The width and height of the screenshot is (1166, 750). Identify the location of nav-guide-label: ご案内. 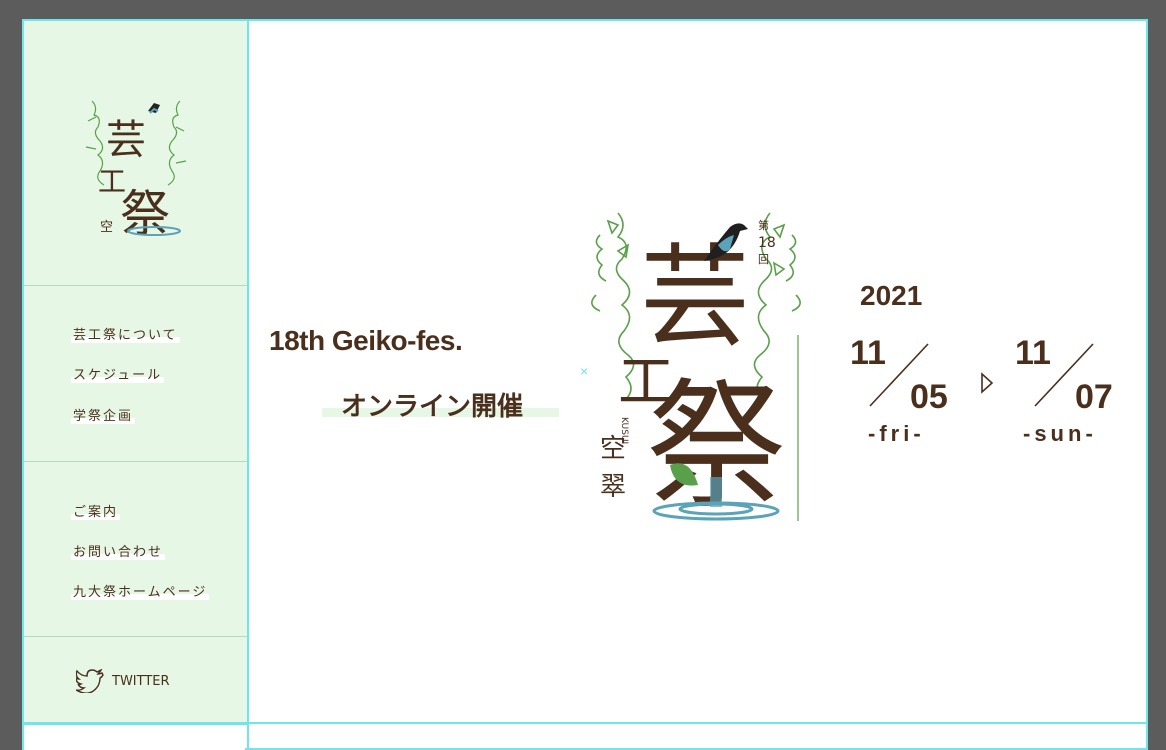
(96, 512).